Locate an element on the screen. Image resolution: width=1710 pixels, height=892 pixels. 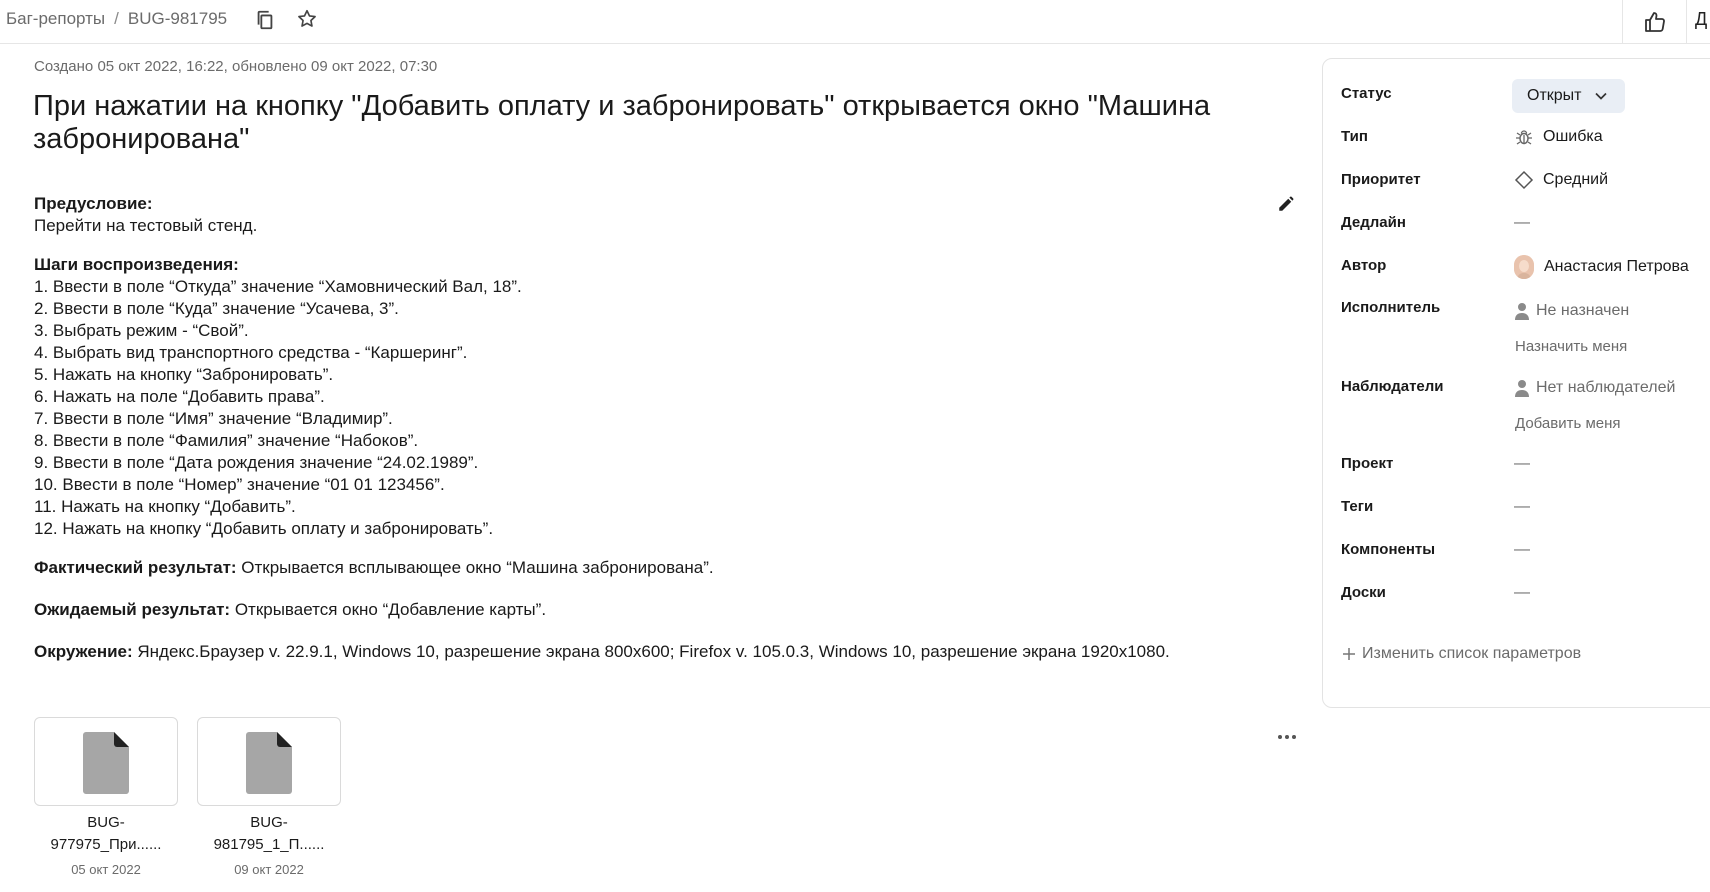
add-me-link: Добавить меня is located at coordinates (1568, 423).